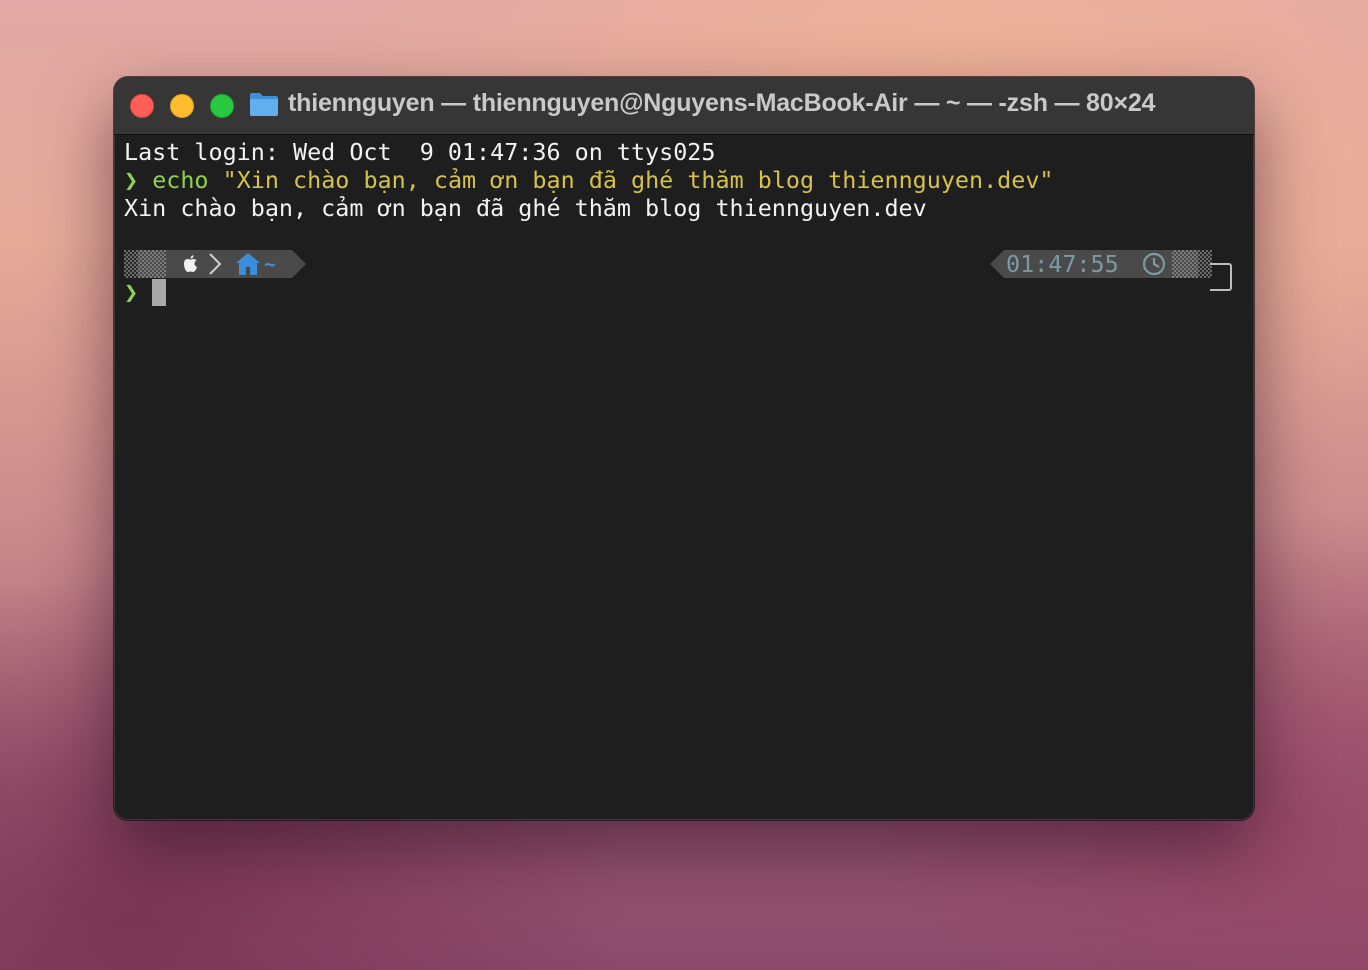 This screenshot has width=1368, height=970. I want to click on input-prompt-char: ❯, so click(131, 292).